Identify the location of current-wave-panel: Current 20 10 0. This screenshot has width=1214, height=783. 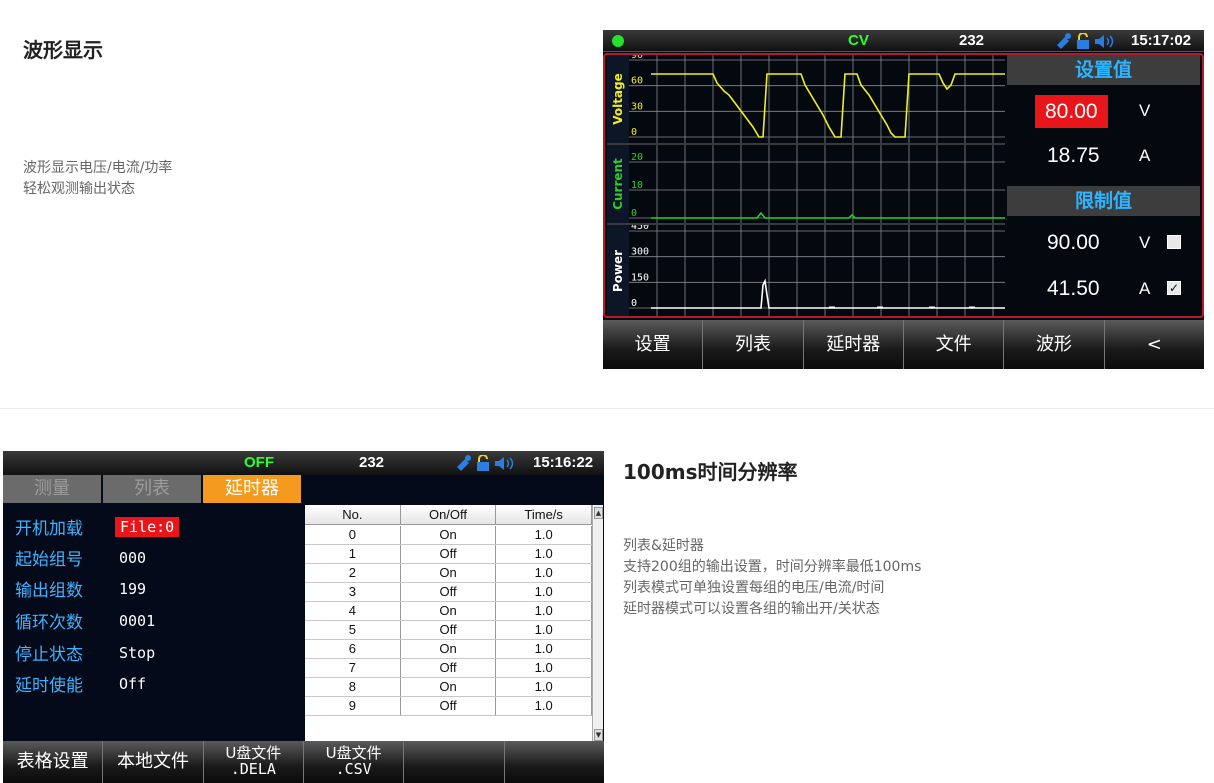
(806, 183).